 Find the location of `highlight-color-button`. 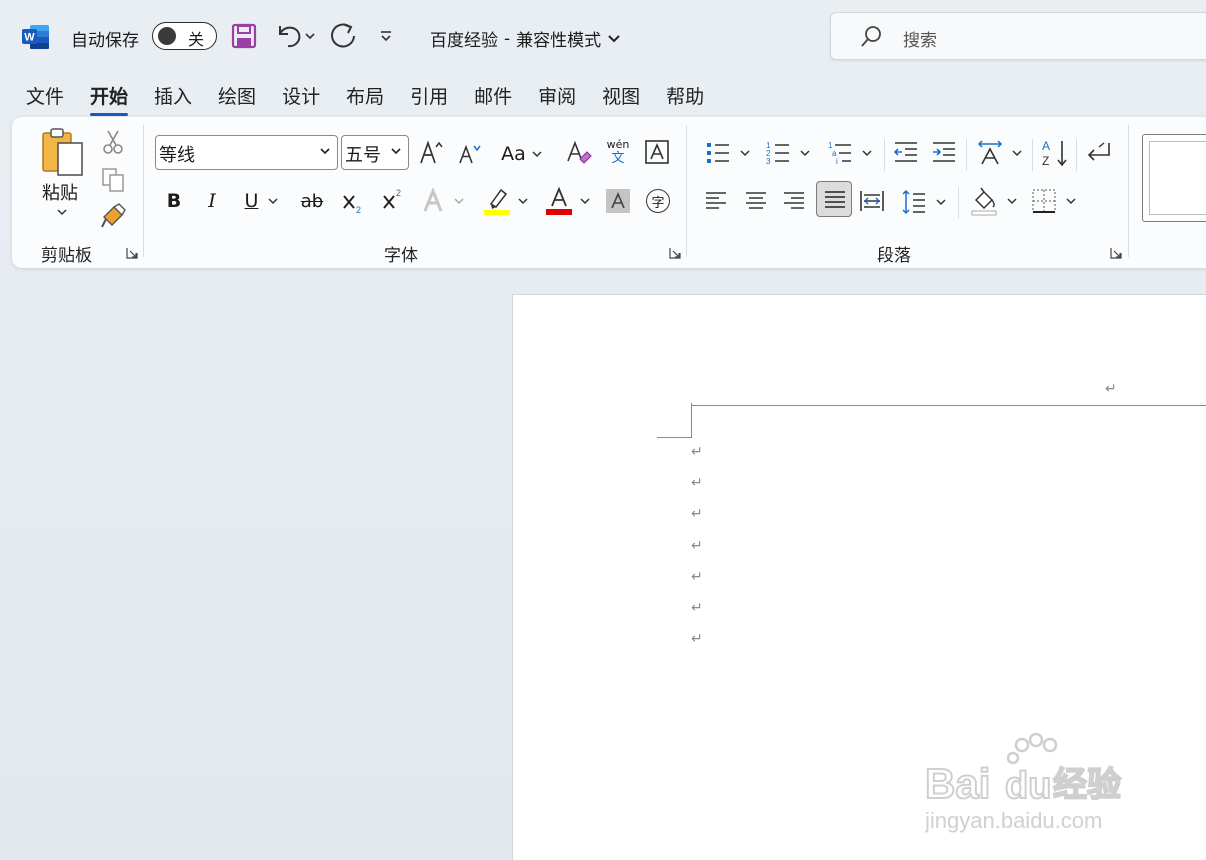

highlight-color-button is located at coordinates (506, 201).